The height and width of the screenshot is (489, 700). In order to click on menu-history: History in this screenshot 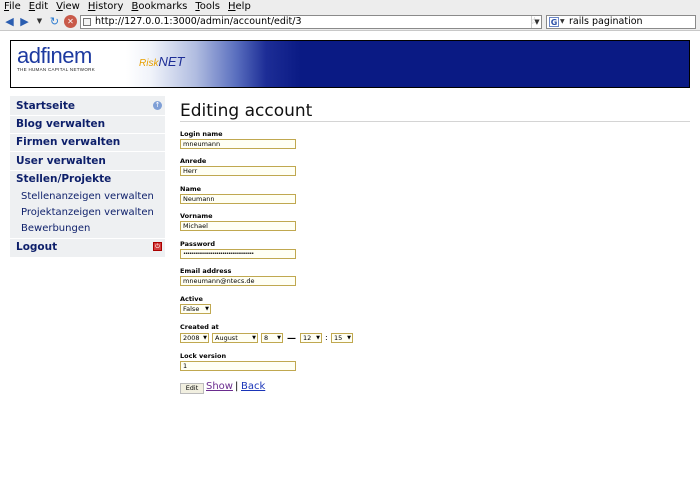, I will do `click(106, 6)`.